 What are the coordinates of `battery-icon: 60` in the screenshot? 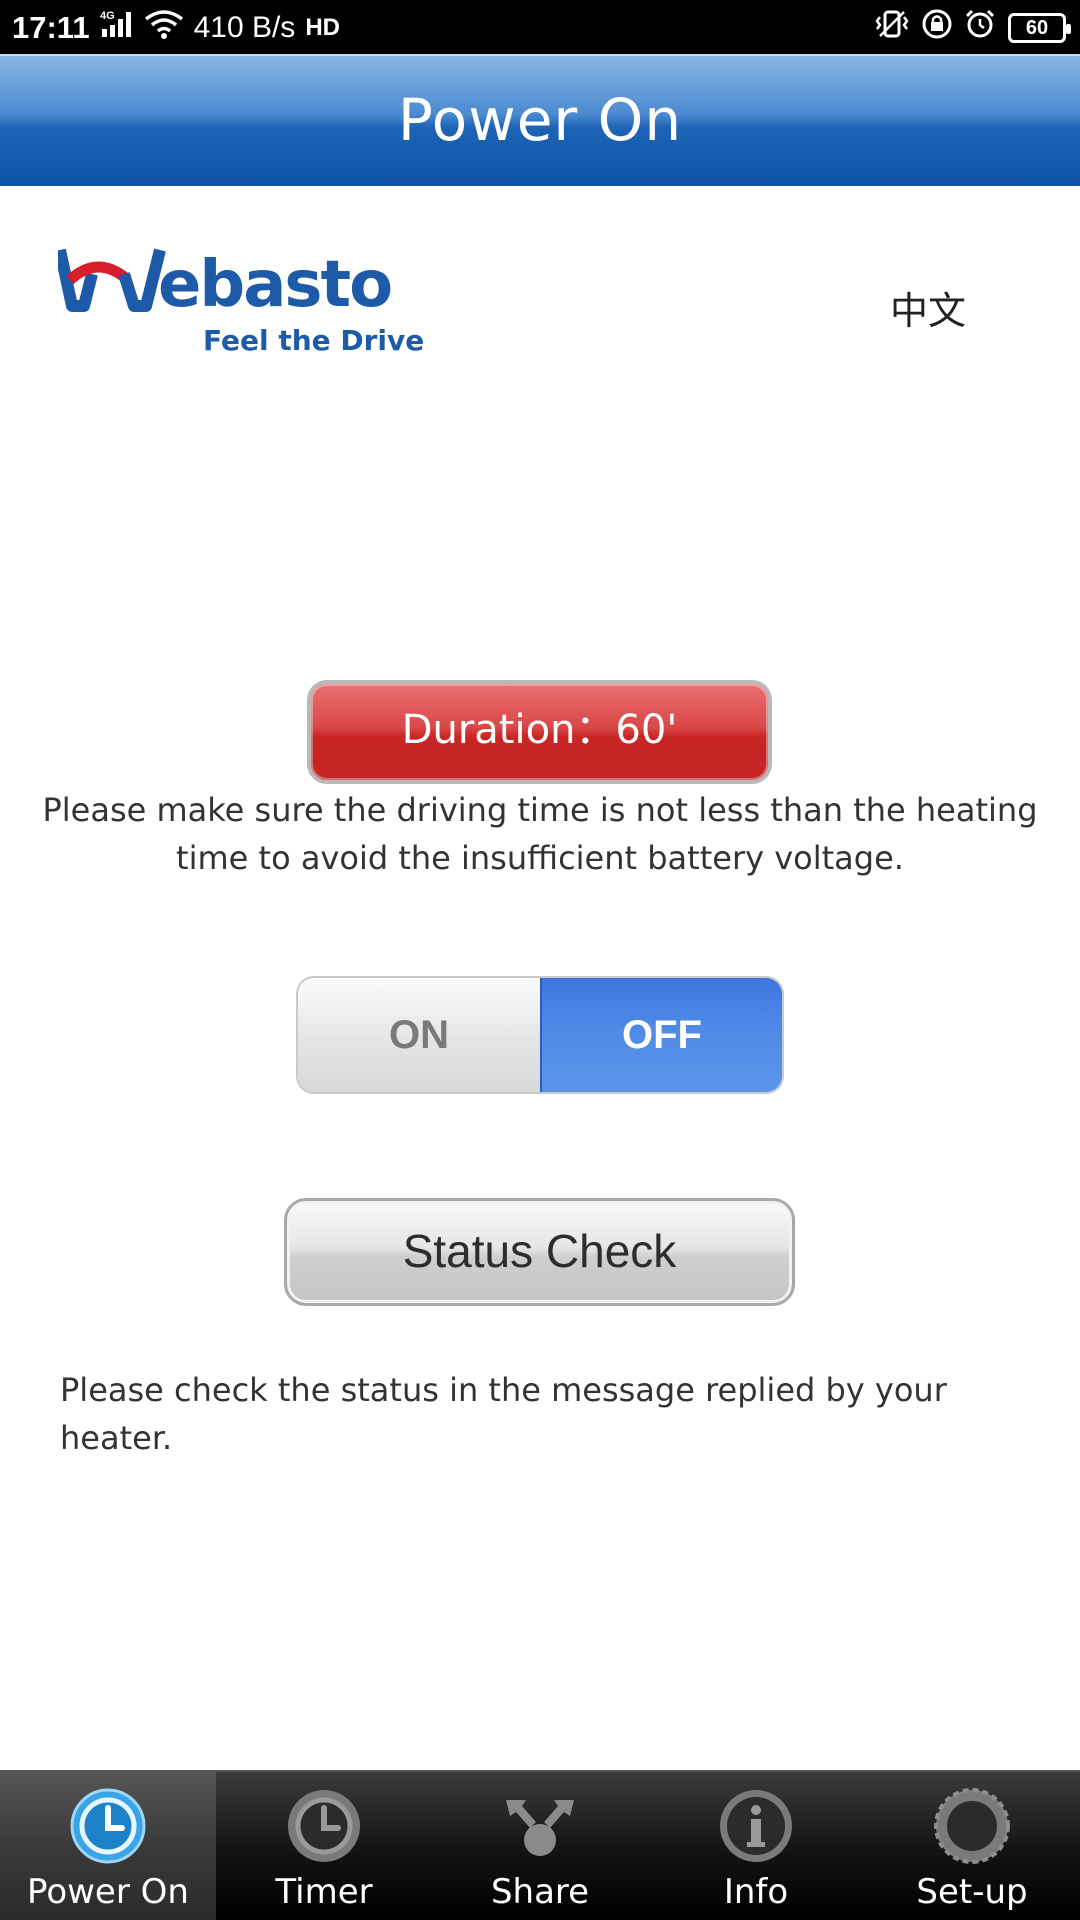 It's located at (1039, 28).